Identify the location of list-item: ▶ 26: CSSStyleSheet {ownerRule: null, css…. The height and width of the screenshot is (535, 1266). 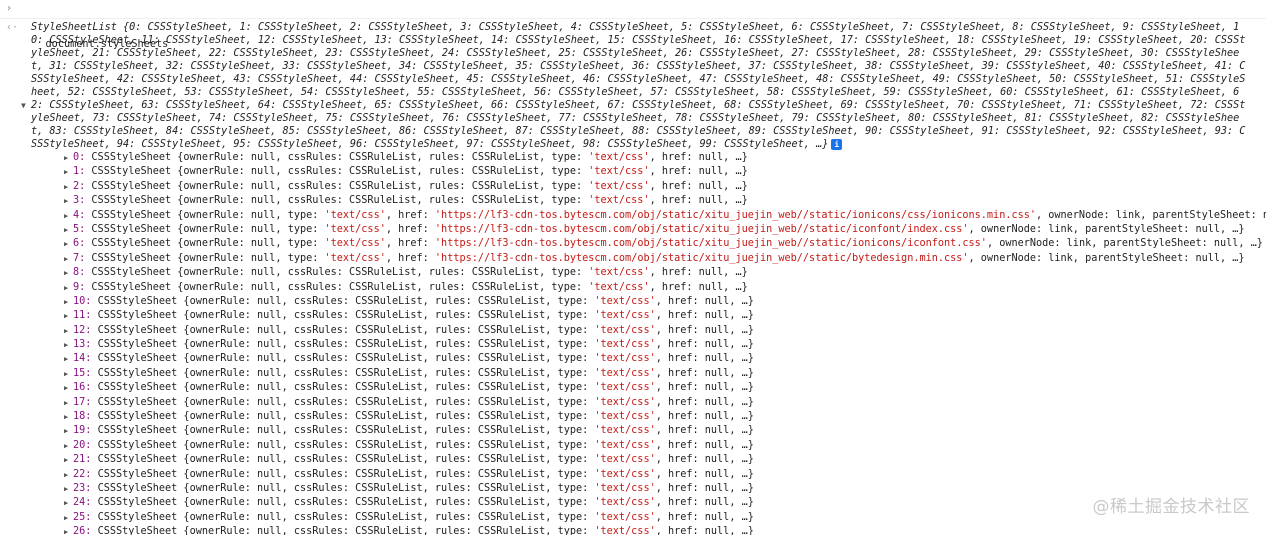
(648, 530).